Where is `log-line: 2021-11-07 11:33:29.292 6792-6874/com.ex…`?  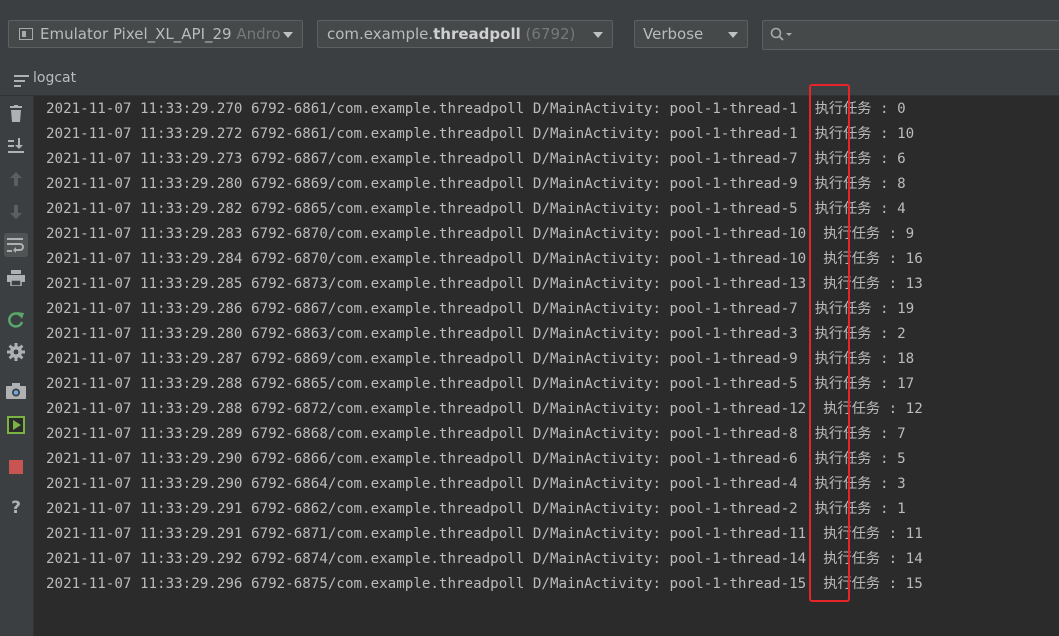 log-line: 2021-11-07 11:33:29.292 6792-6874/com.ex… is located at coordinates (484, 559).